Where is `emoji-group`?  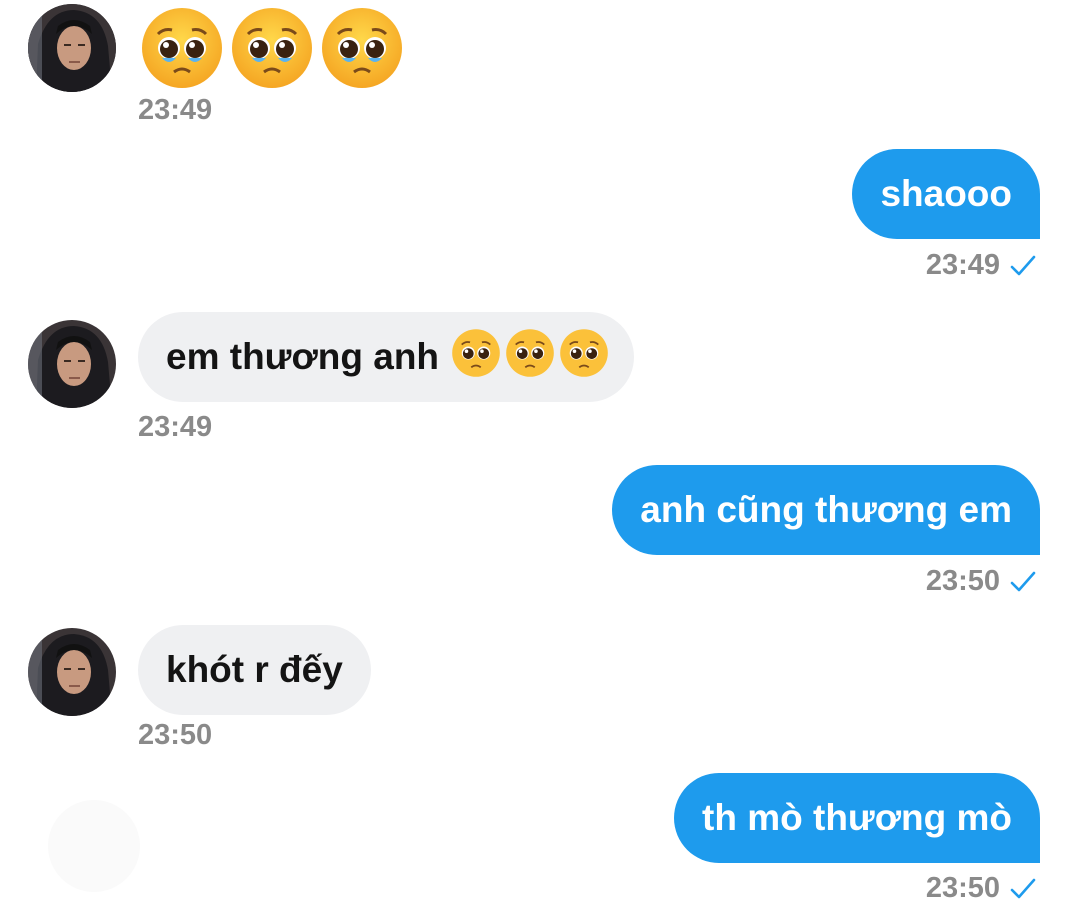
emoji-group is located at coordinates (530, 357).